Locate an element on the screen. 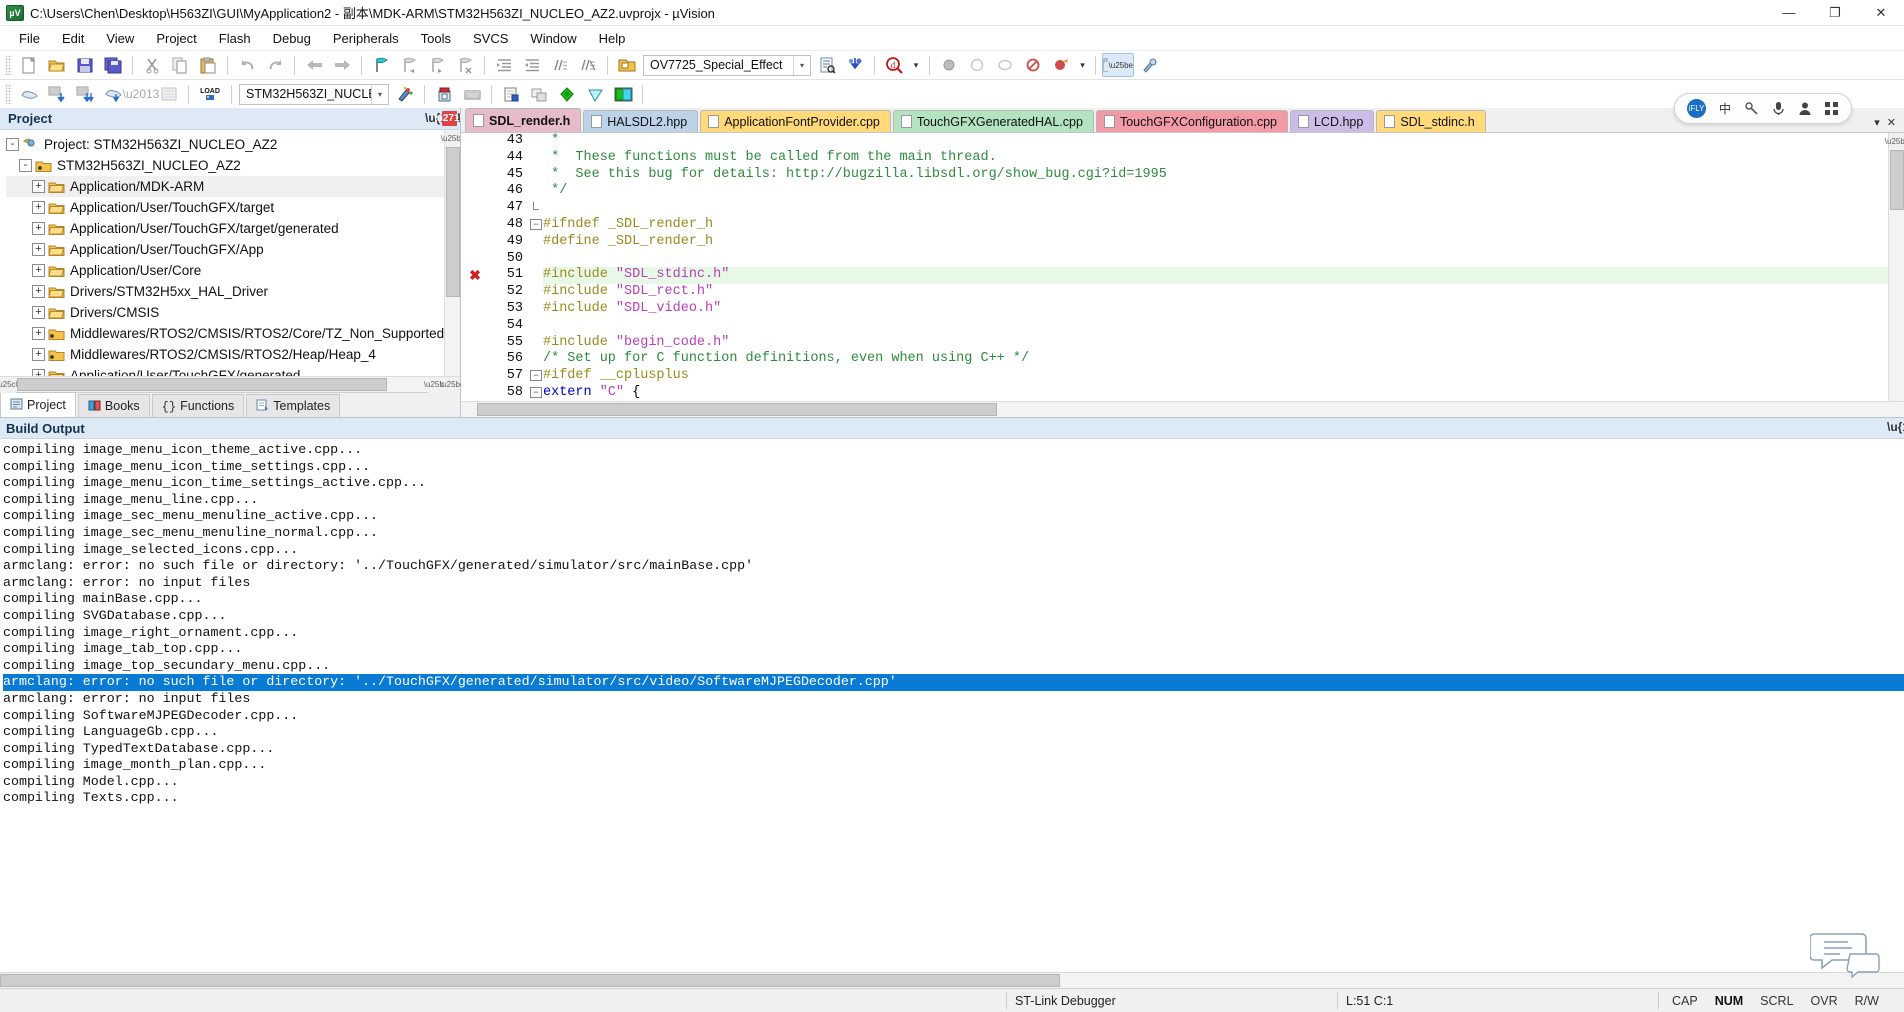 This screenshot has width=1904, height=1012. breakpoint-gutter: ✖ is located at coordinates (475, 267).